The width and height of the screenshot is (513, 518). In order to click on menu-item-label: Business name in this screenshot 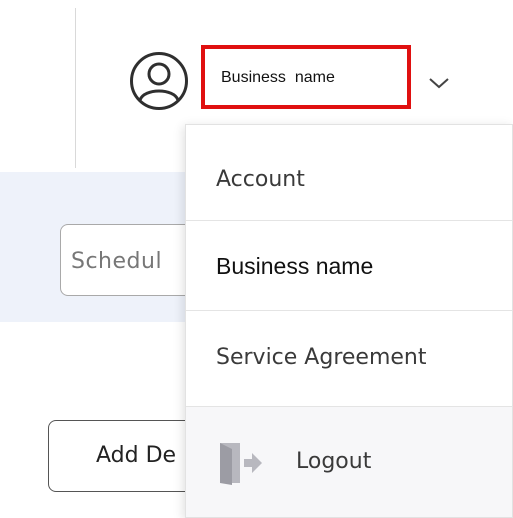, I will do `click(295, 266)`.